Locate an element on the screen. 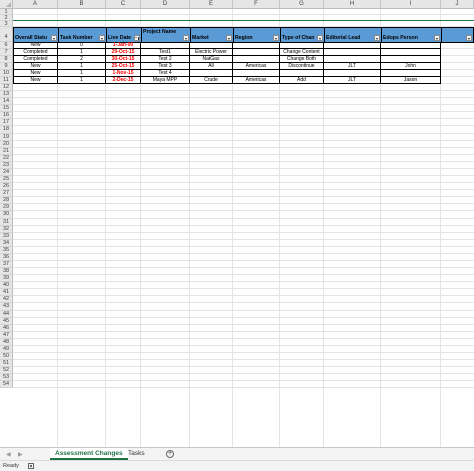 The width and height of the screenshot is (474, 471). row-header-21: 21 is located at coordinates (6, 151).